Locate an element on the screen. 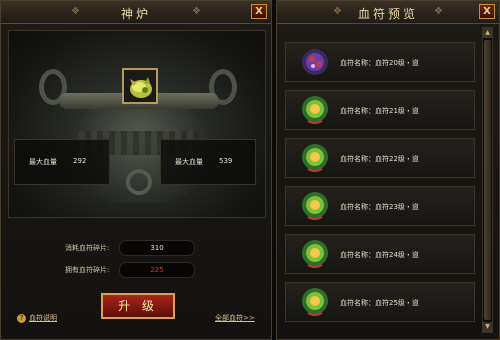 This screenshot has width=500, height=340. list-item: 血符名称：血符21级・道 is located at coordinates (380, 110).